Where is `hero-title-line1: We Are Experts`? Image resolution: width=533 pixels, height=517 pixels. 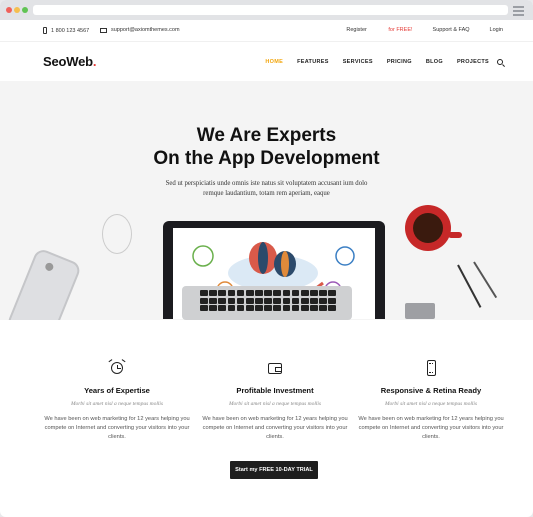 hero-title-line1: We Are Experts is located at coordinates (266, 135).